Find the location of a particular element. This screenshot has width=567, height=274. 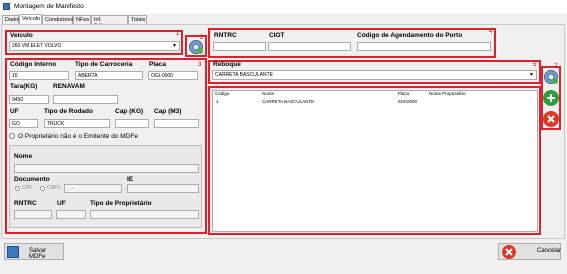

marker-3: 3 is located at coordinates (200, 65).